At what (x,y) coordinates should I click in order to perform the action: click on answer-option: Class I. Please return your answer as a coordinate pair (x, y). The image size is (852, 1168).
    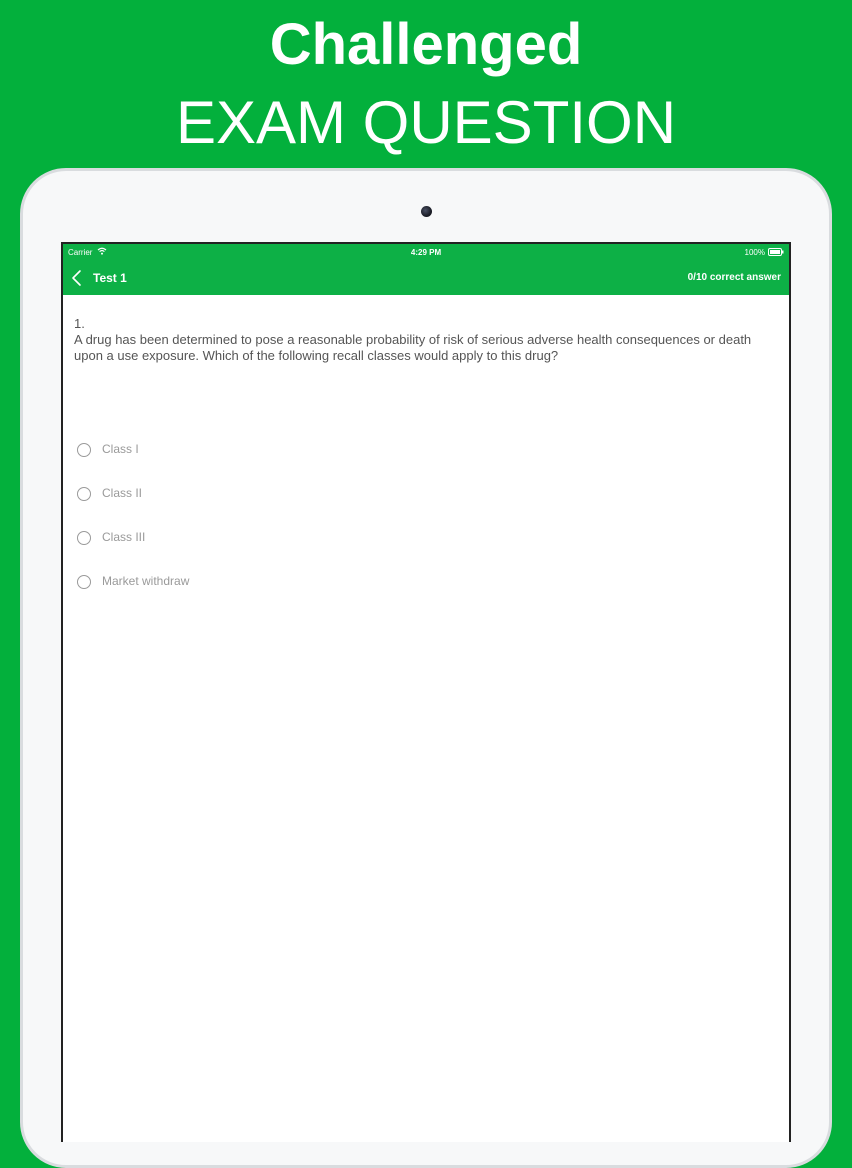
    Looking at the image, I should click on (377, 462).